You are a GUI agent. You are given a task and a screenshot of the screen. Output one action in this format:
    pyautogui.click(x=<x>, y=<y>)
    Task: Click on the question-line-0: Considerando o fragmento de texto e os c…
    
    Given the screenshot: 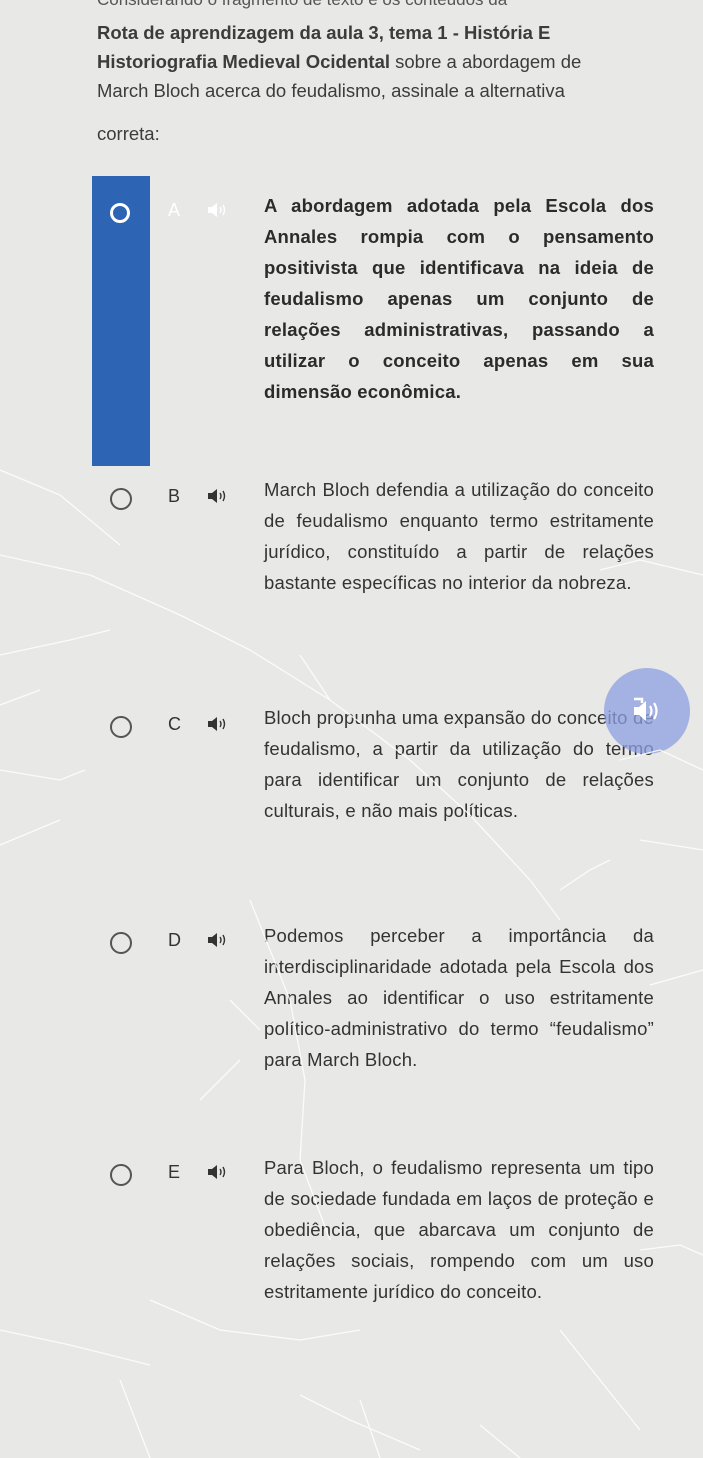 What is the action you would take?
    pyautogui.click(x=387, y=5)
    